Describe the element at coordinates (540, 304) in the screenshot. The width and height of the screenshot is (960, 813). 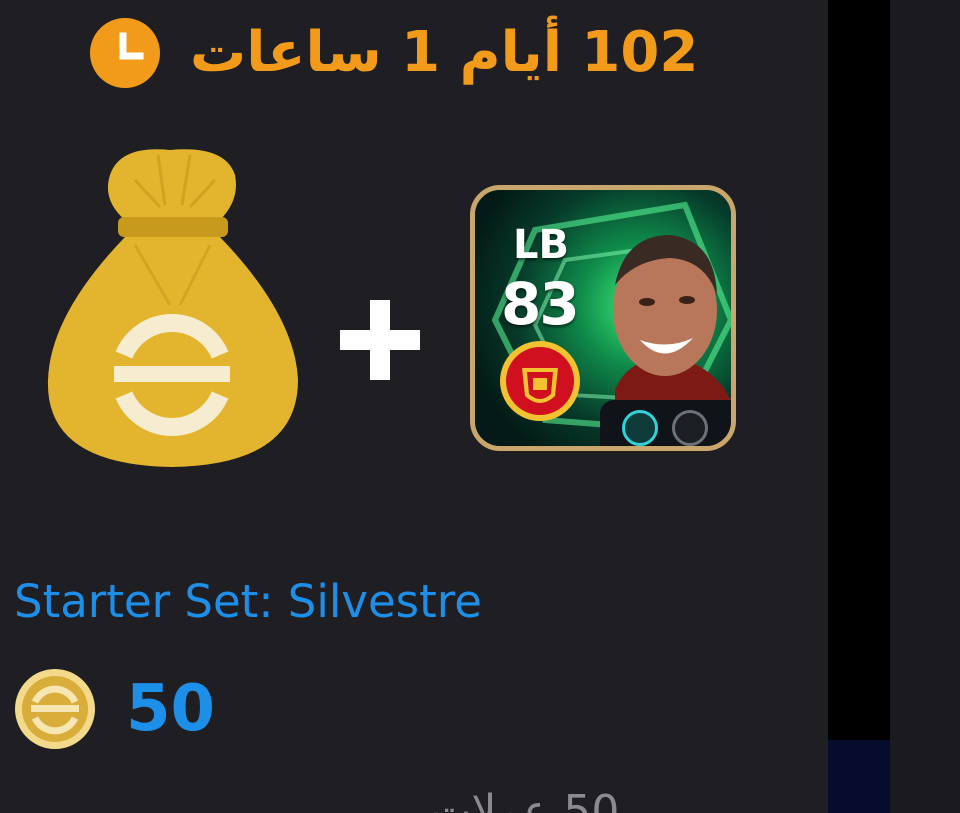
I see `player-rating: 83` at that location.